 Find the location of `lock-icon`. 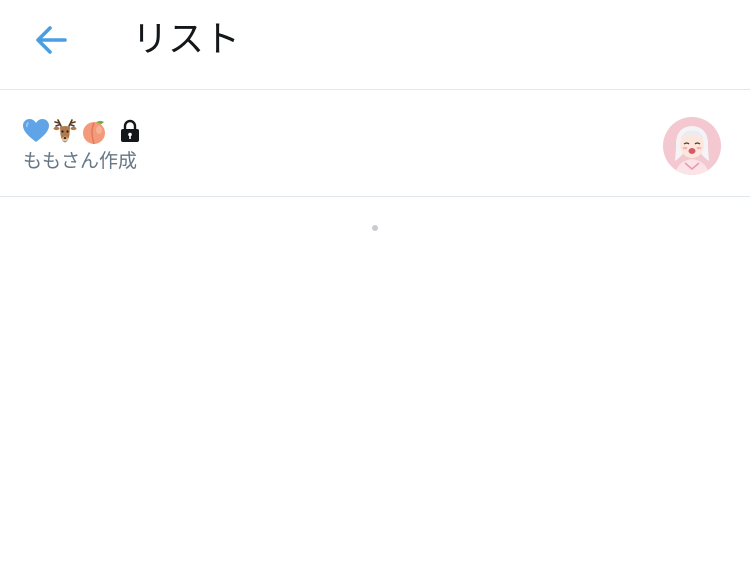

lock-icon is located at coordinates (130, 130).